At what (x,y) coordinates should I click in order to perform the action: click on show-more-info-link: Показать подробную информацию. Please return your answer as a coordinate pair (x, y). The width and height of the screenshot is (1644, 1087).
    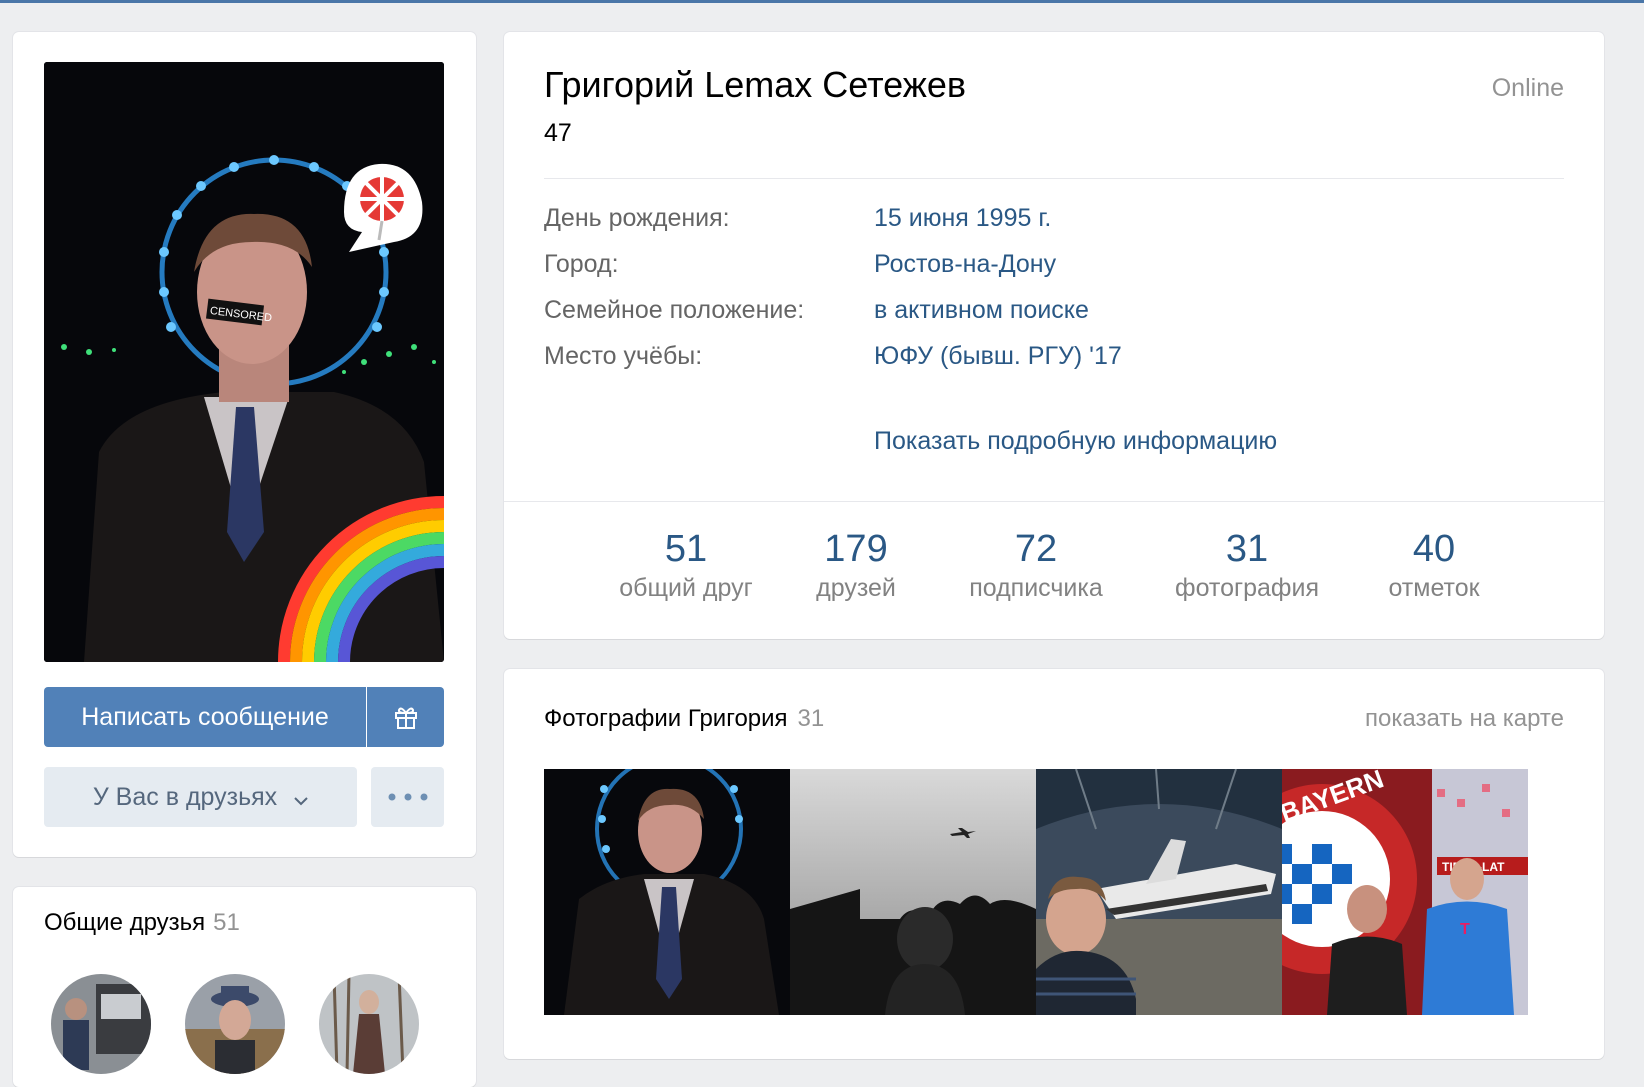
    Looking at the image, I should click on (1075, 441).